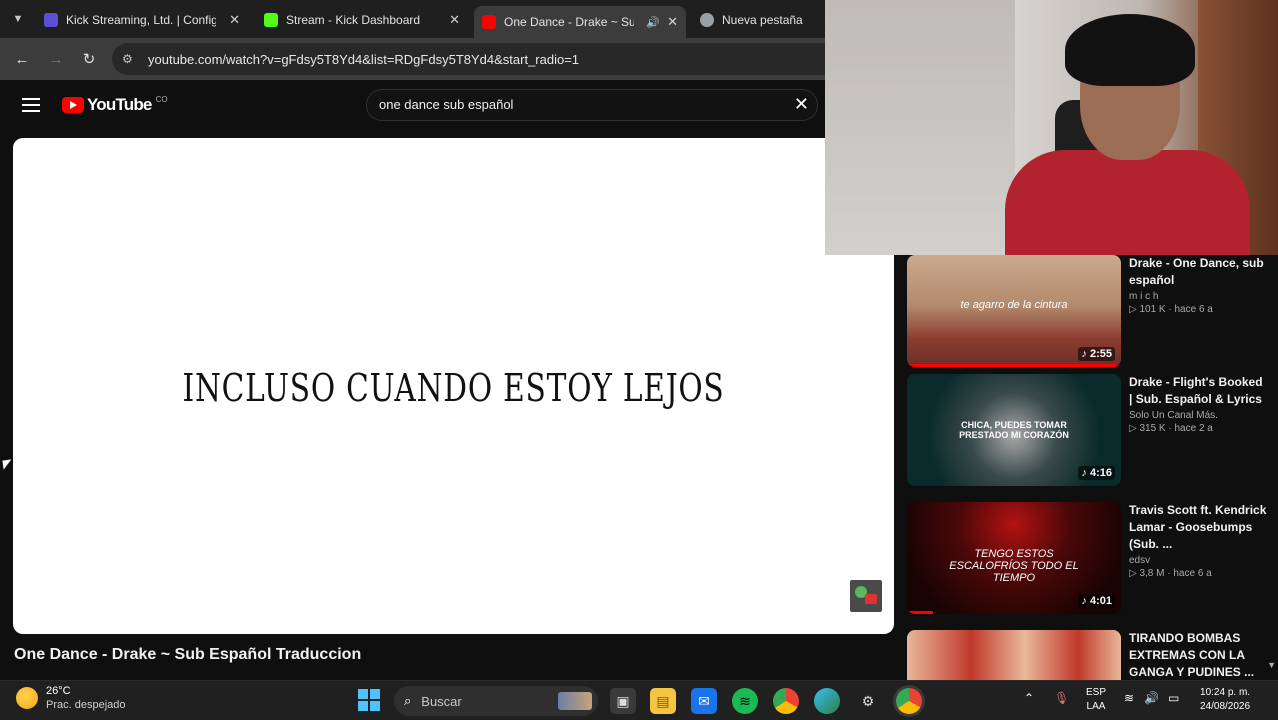 This screenshot has height=720, width=1278. What do you see at coordinates (1014, 566) in the screenshot?
I see `thumbnail-caption: TENGO ESTOS ESCALOFRÍOS TODO EL TIEMPO` at bounding box center [1014, 566].